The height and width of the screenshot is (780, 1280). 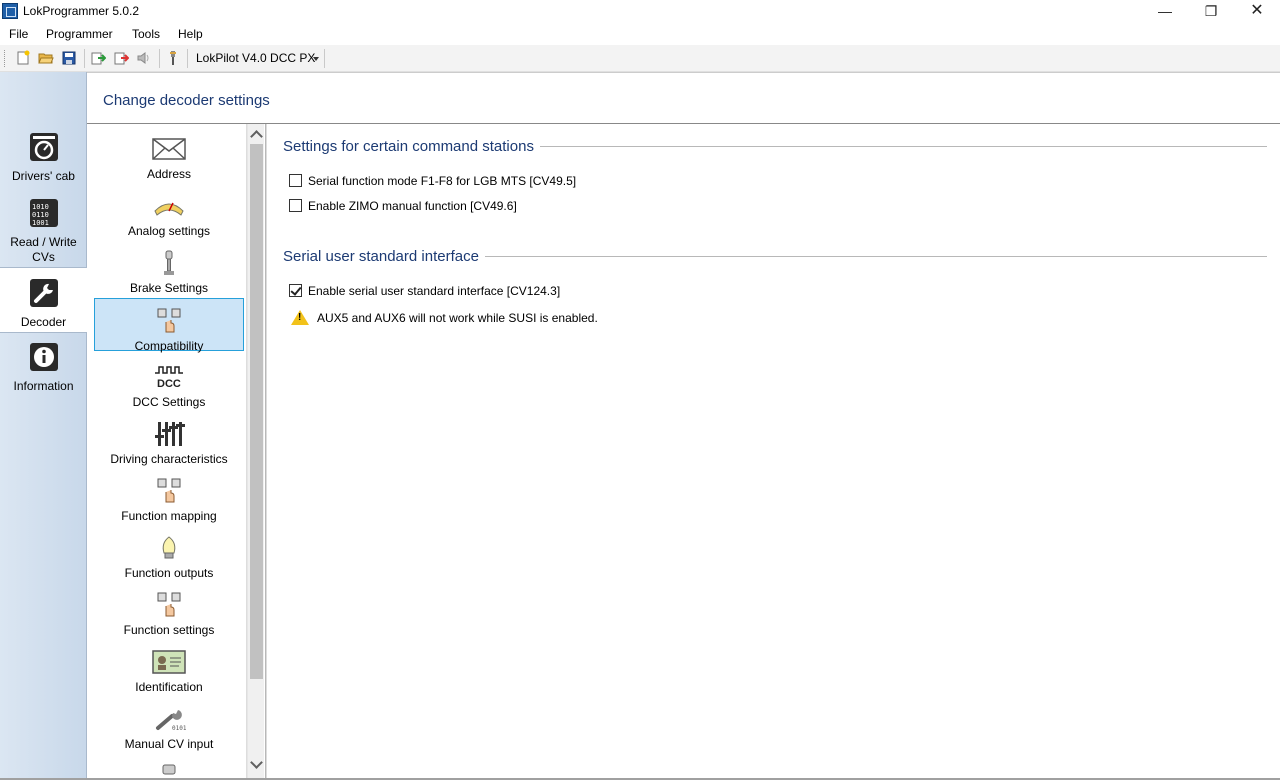 I want to click on minimize-button: —, so click(x=1165, y=11).